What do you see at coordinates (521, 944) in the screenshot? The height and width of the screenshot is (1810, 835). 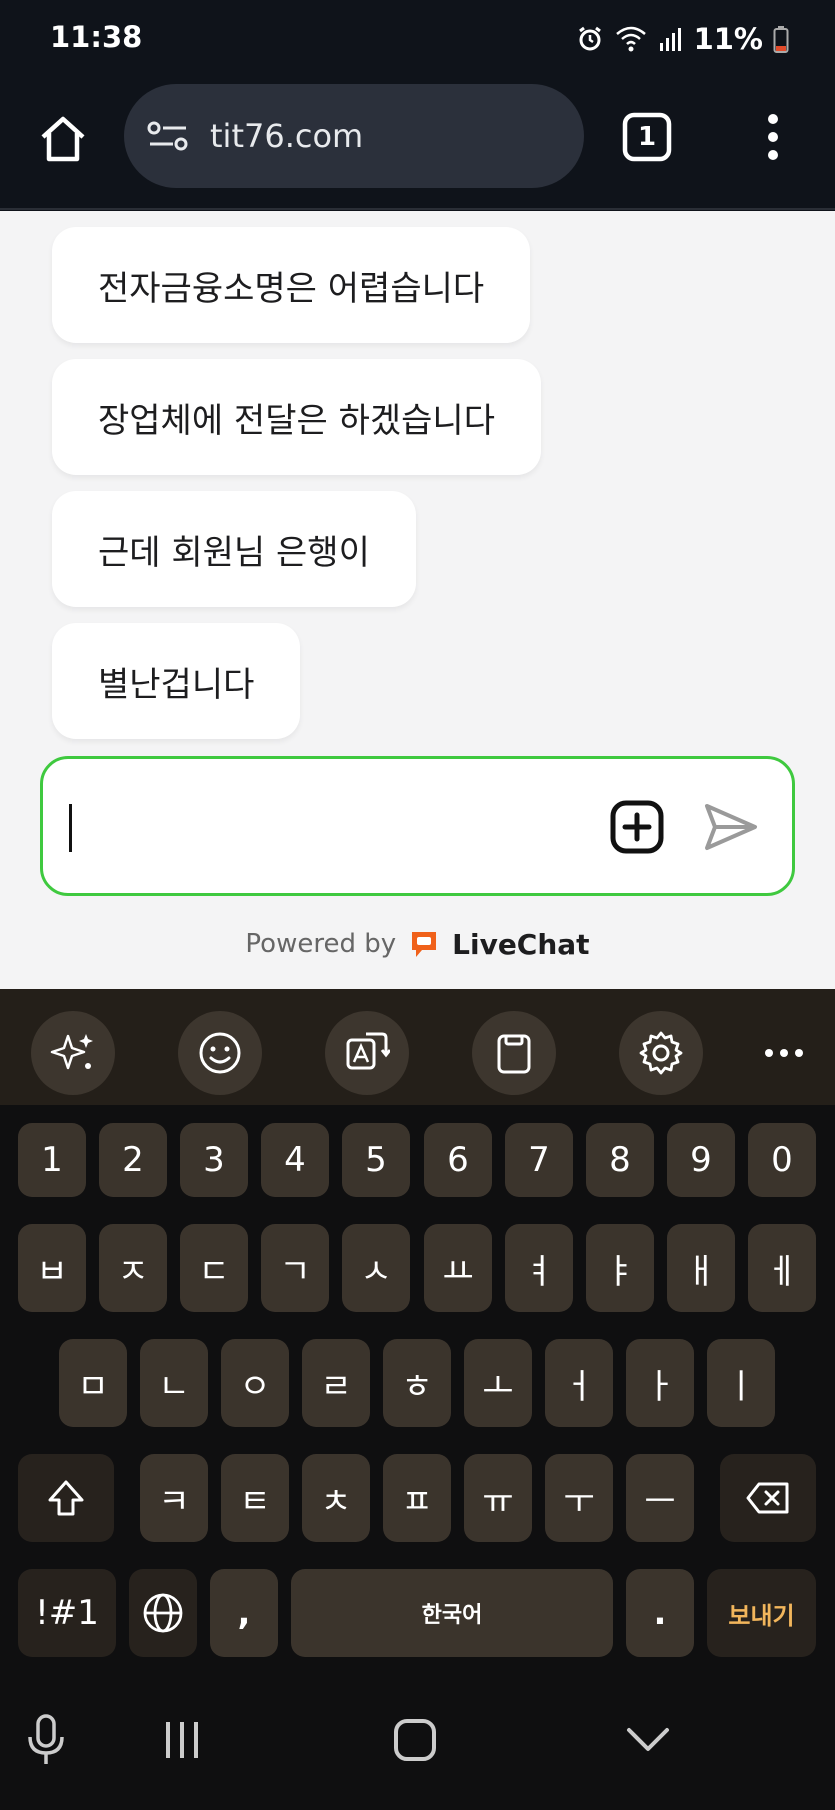 I see `livechat-brand: LiveChat` at bounding box center [521, 944].